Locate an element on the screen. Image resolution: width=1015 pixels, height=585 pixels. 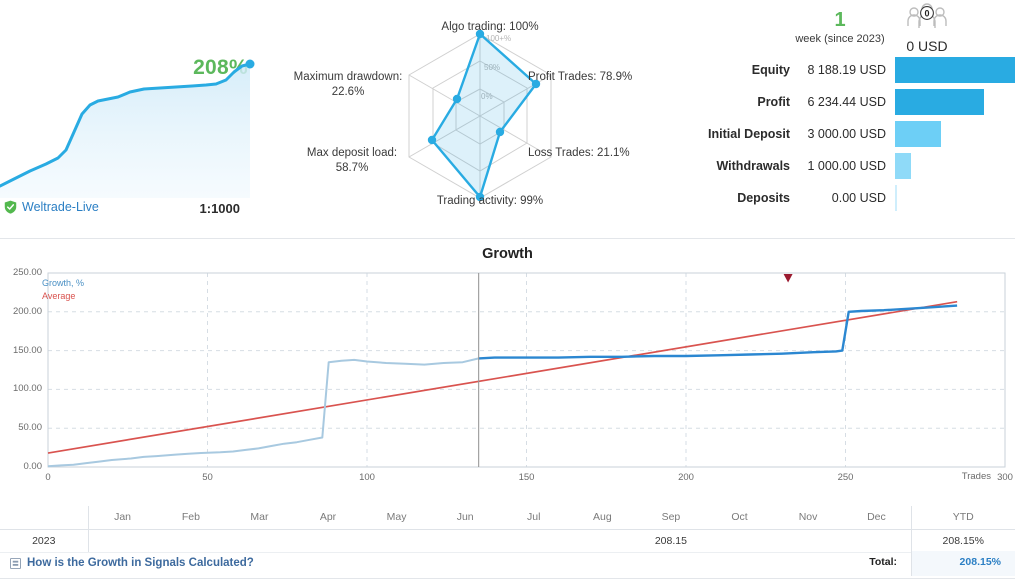
monthly-table-header: Jan is located at coordinates (122, 518).